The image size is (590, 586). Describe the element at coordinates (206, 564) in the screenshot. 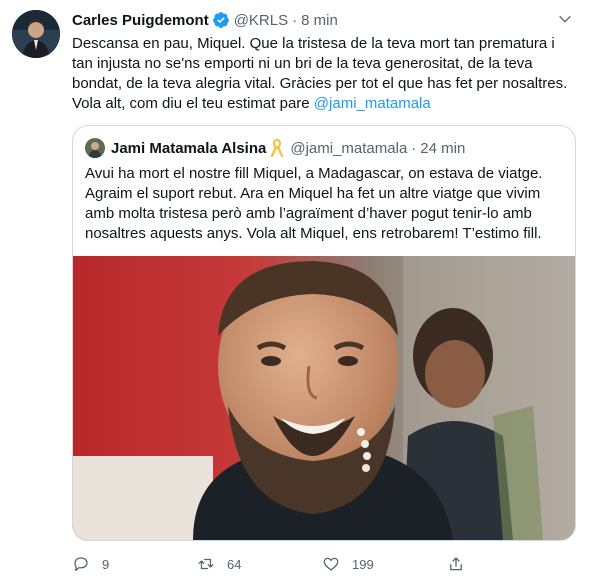

I see `retweet-icon` at that location.